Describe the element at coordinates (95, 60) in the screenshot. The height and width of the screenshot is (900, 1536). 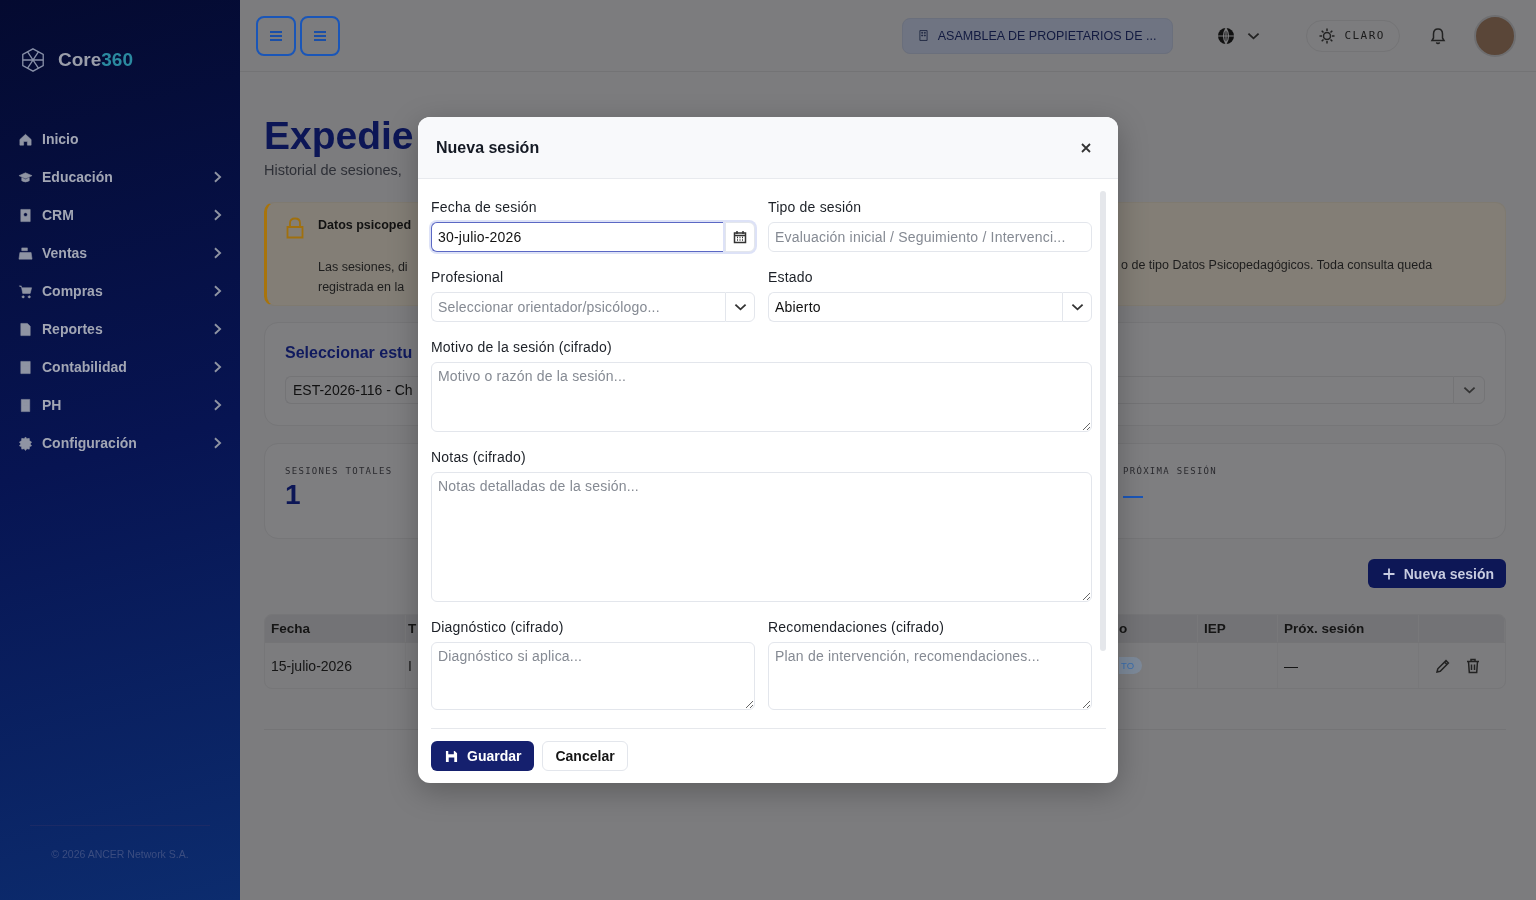
I see `brand-name: Core360` at that location.